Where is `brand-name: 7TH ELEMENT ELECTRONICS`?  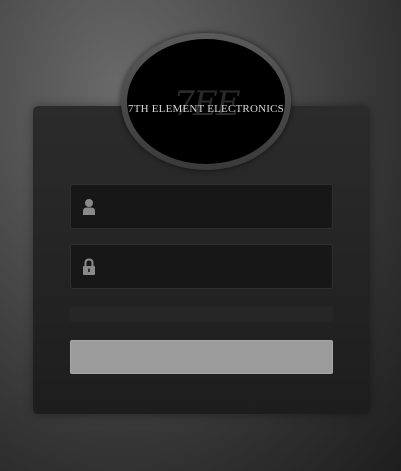 brand-name: 7TH ELEMENT ELECTRONICS is located at coordinates (206, 109).